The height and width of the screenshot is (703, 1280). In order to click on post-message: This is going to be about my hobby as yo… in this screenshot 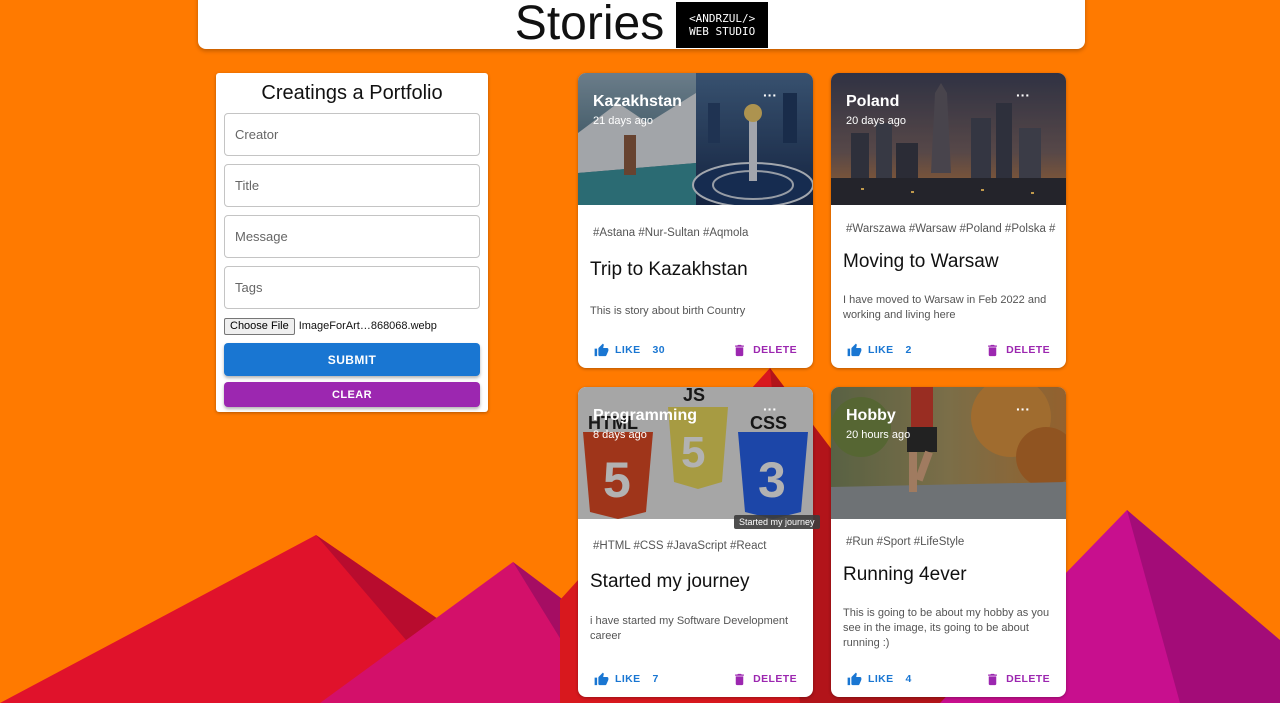, I will do `click(946, 628)`.